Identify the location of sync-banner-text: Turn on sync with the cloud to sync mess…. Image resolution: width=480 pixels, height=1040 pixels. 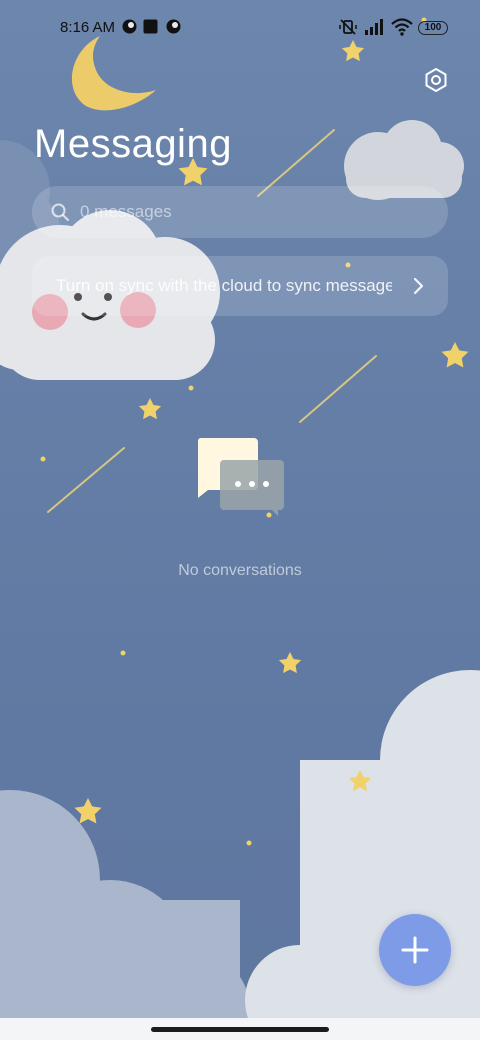
(224, 285).